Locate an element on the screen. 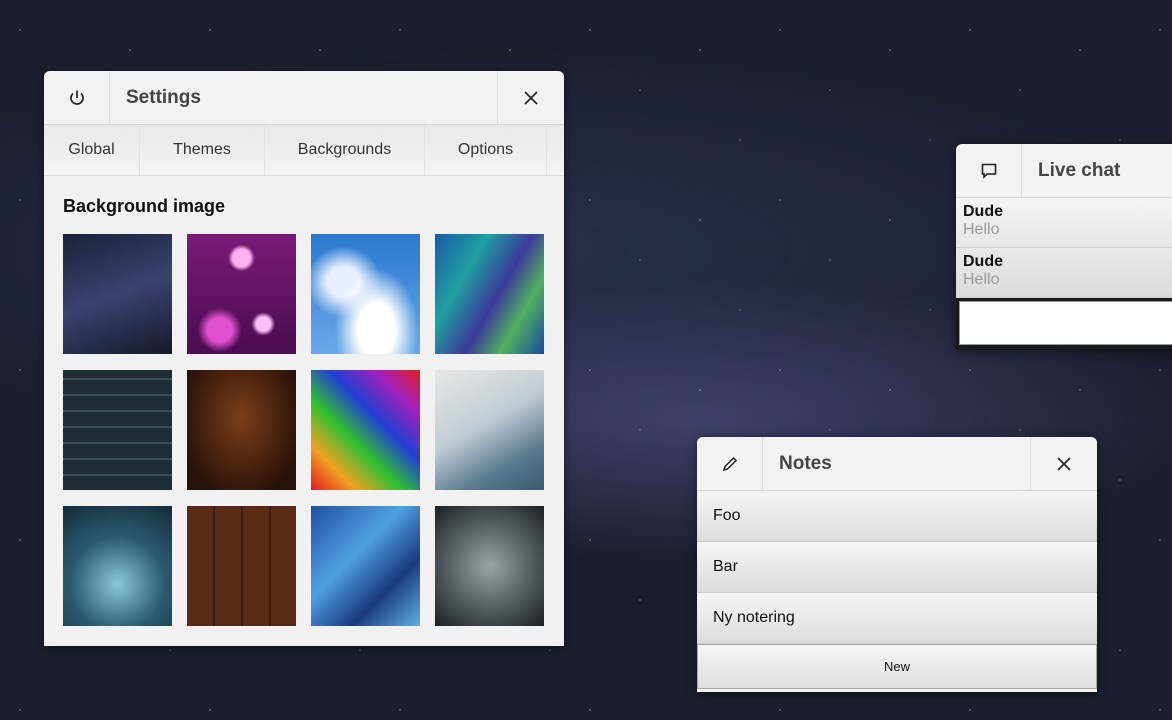 This screenshot has height=720, width=1172. notes-window: Notes Foo Bar Ny notering New is located at coordinates (897, 564).